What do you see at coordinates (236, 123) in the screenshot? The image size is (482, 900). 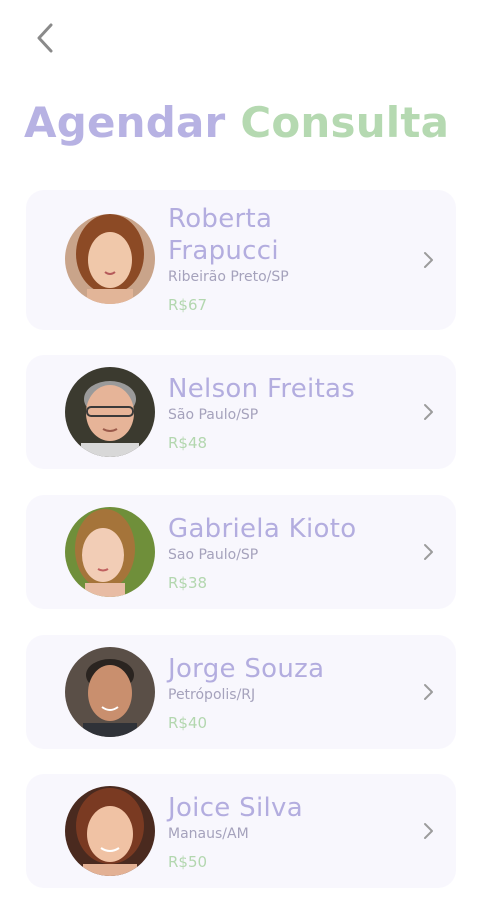 I see `page-title: Agendar Consulta` at bounding box center [236, 123].